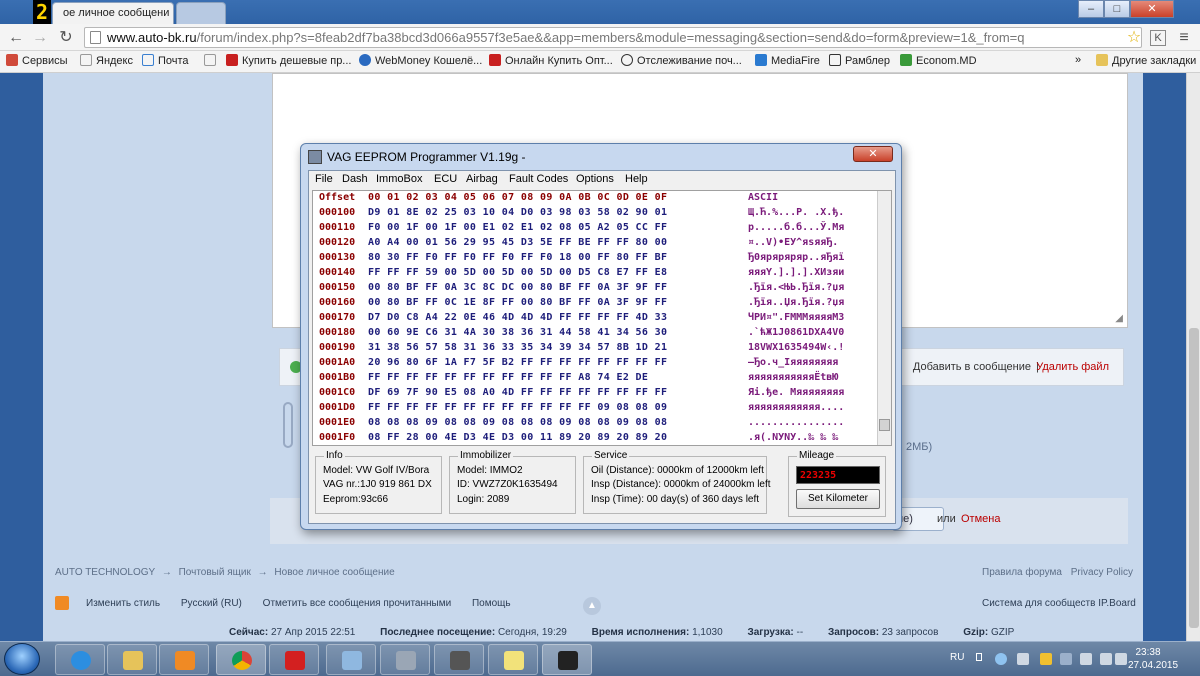 This screenshot has height=676, width=1200. What do you see at coordinates (334, 572) in the screenshot?
I see `breadcrumb-item: Новое личное сообщение` at bounding box center [334, 572].